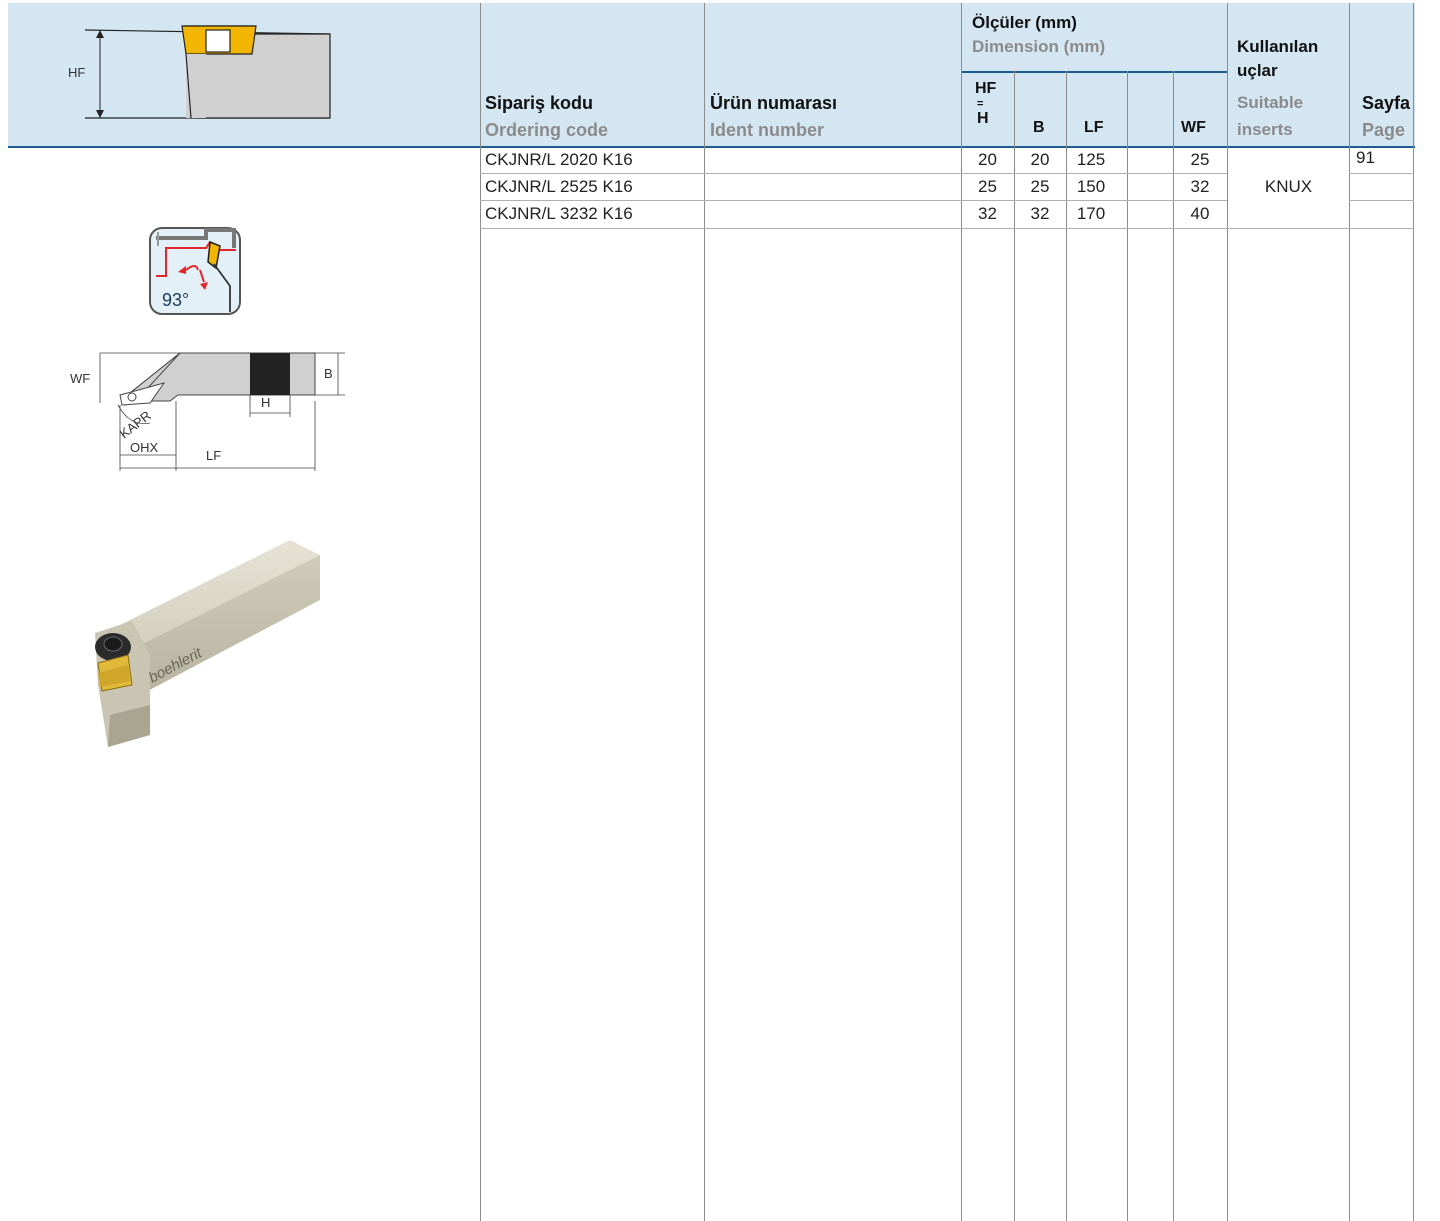  What do you see at coordinates (1270, 102) in the screenshot?
I see `inserts-header-en-line1: Suitable` at bounding box center [1270, 102].